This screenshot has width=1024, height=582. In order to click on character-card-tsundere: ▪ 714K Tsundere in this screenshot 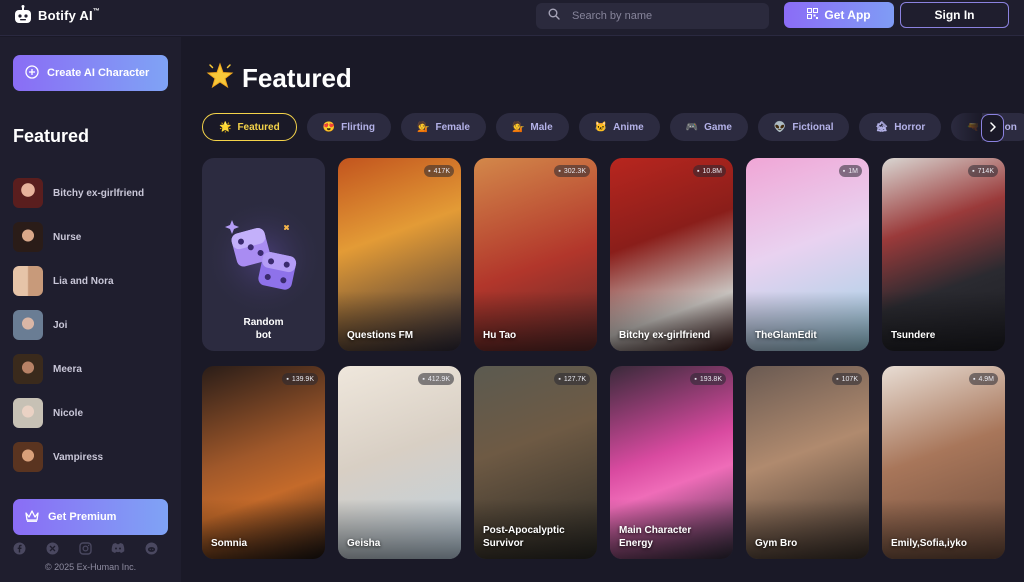, I will do `click(943, 254)`.